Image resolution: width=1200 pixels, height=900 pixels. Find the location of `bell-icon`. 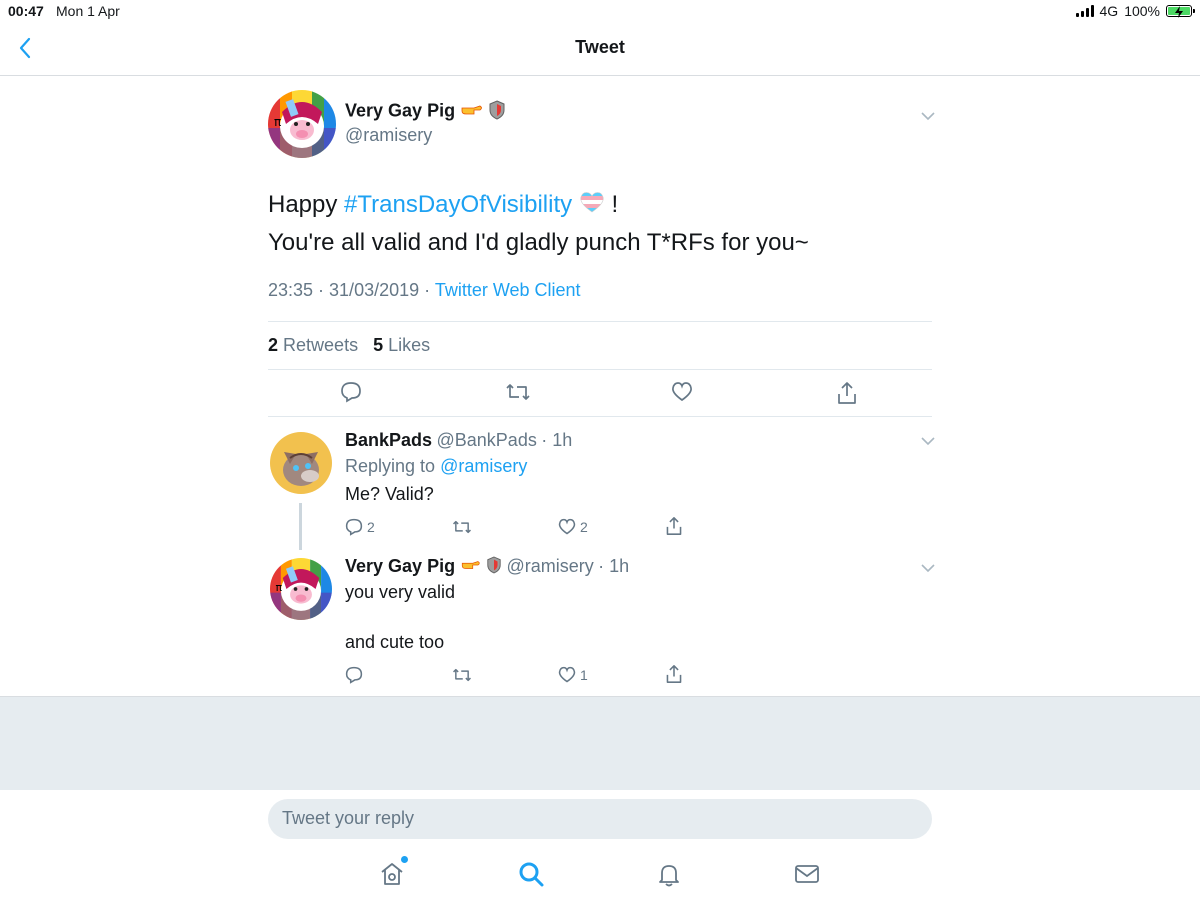

bell-icon is located at coordinates (669, 876).